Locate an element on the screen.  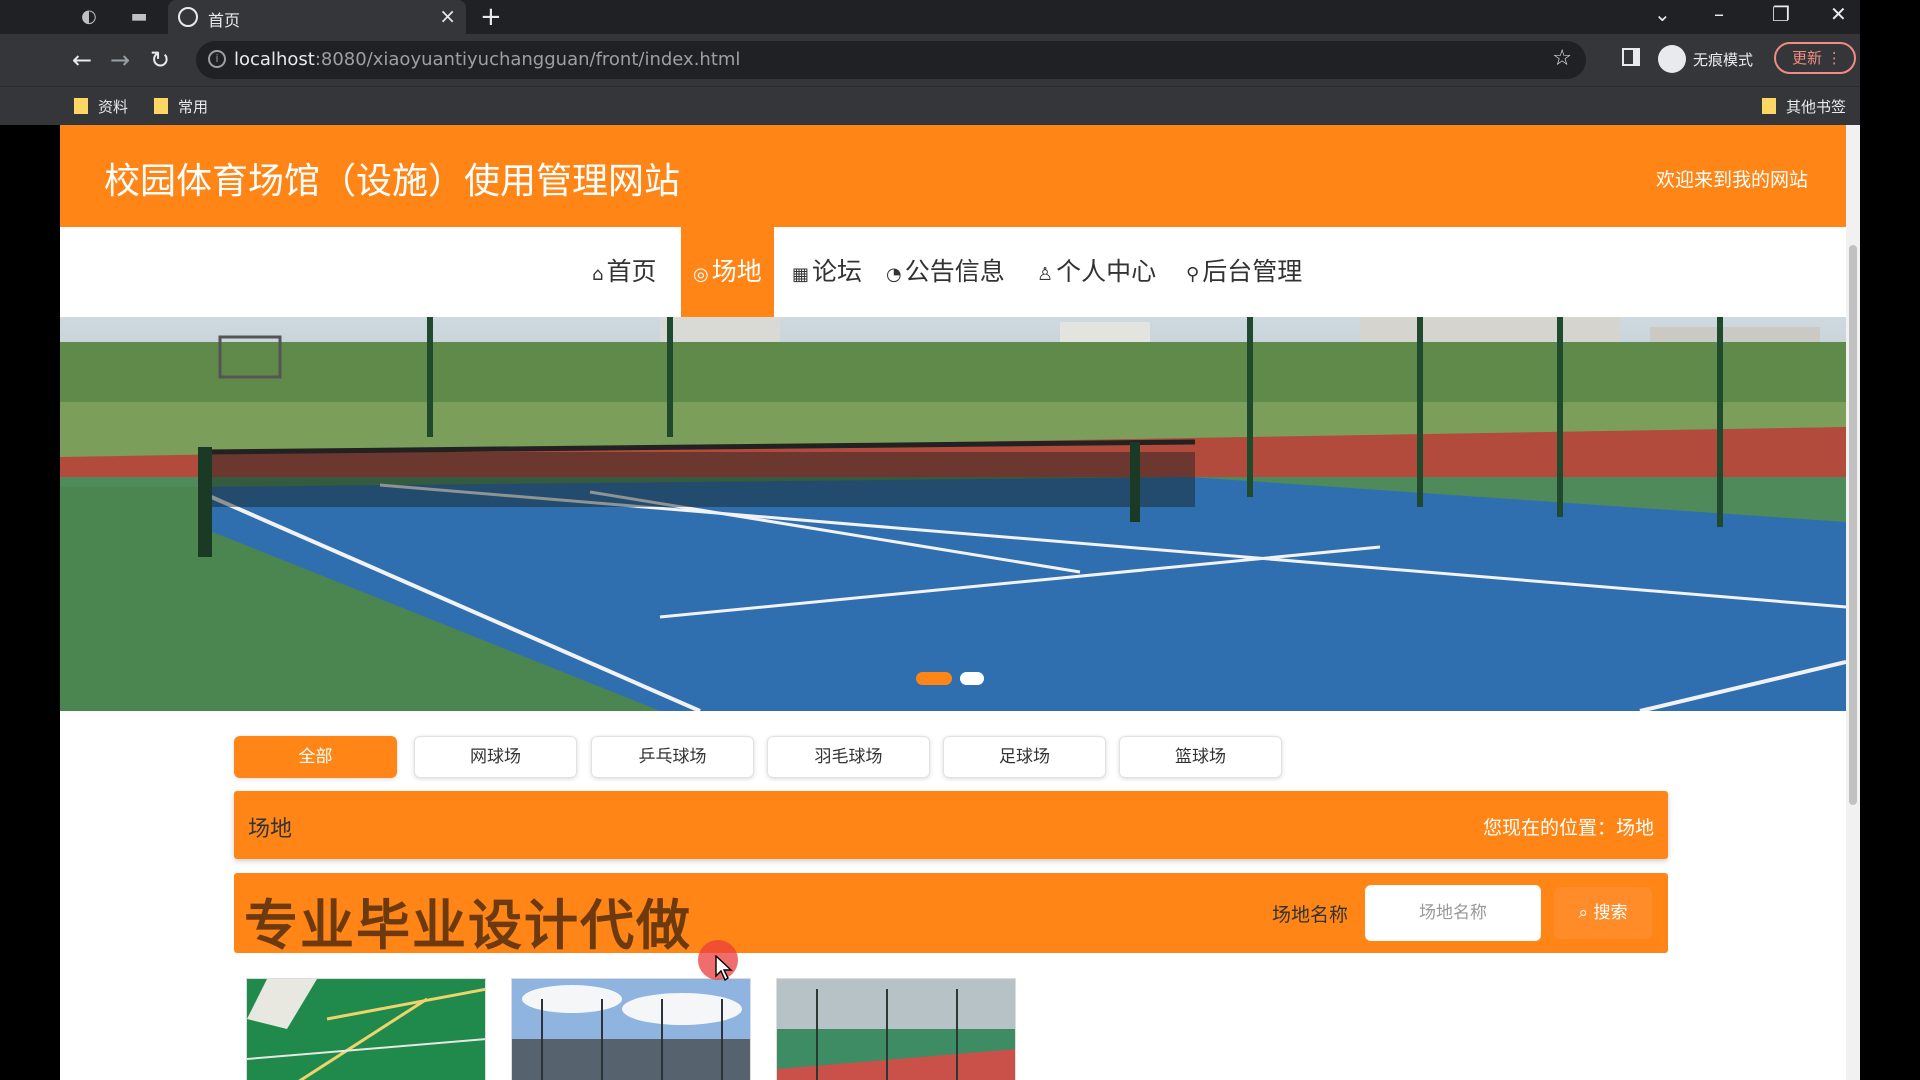
welcome-text: 欢迎来到我的网站 is located at coordinates (1731, 180).